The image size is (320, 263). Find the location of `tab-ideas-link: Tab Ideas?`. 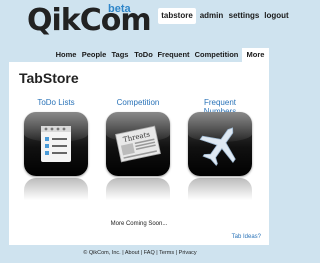

tab-ideas-link: Tab Ideas? is located at coordinates (246, 237).